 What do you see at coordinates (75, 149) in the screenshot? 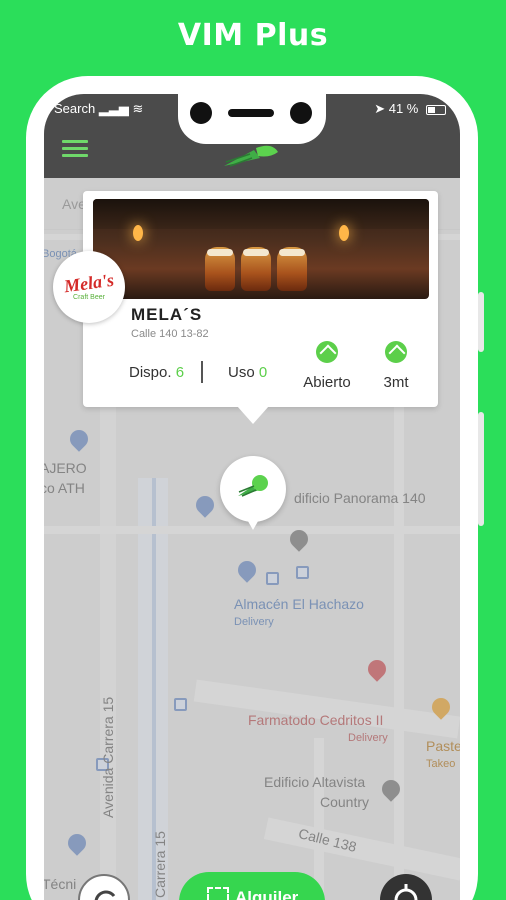
I see `menu-icon` at bounding box center [75, 149].